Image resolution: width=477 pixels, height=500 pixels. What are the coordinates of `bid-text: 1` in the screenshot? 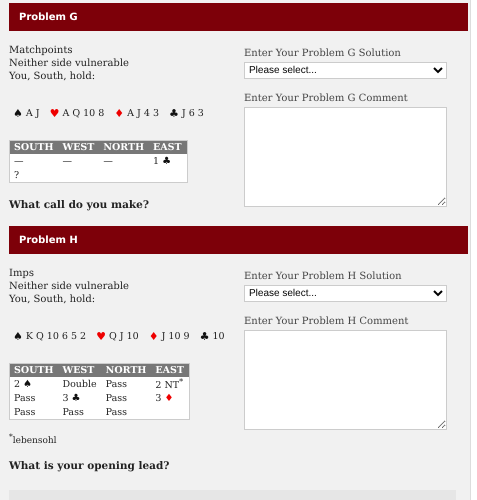 It's located at (156, 161).